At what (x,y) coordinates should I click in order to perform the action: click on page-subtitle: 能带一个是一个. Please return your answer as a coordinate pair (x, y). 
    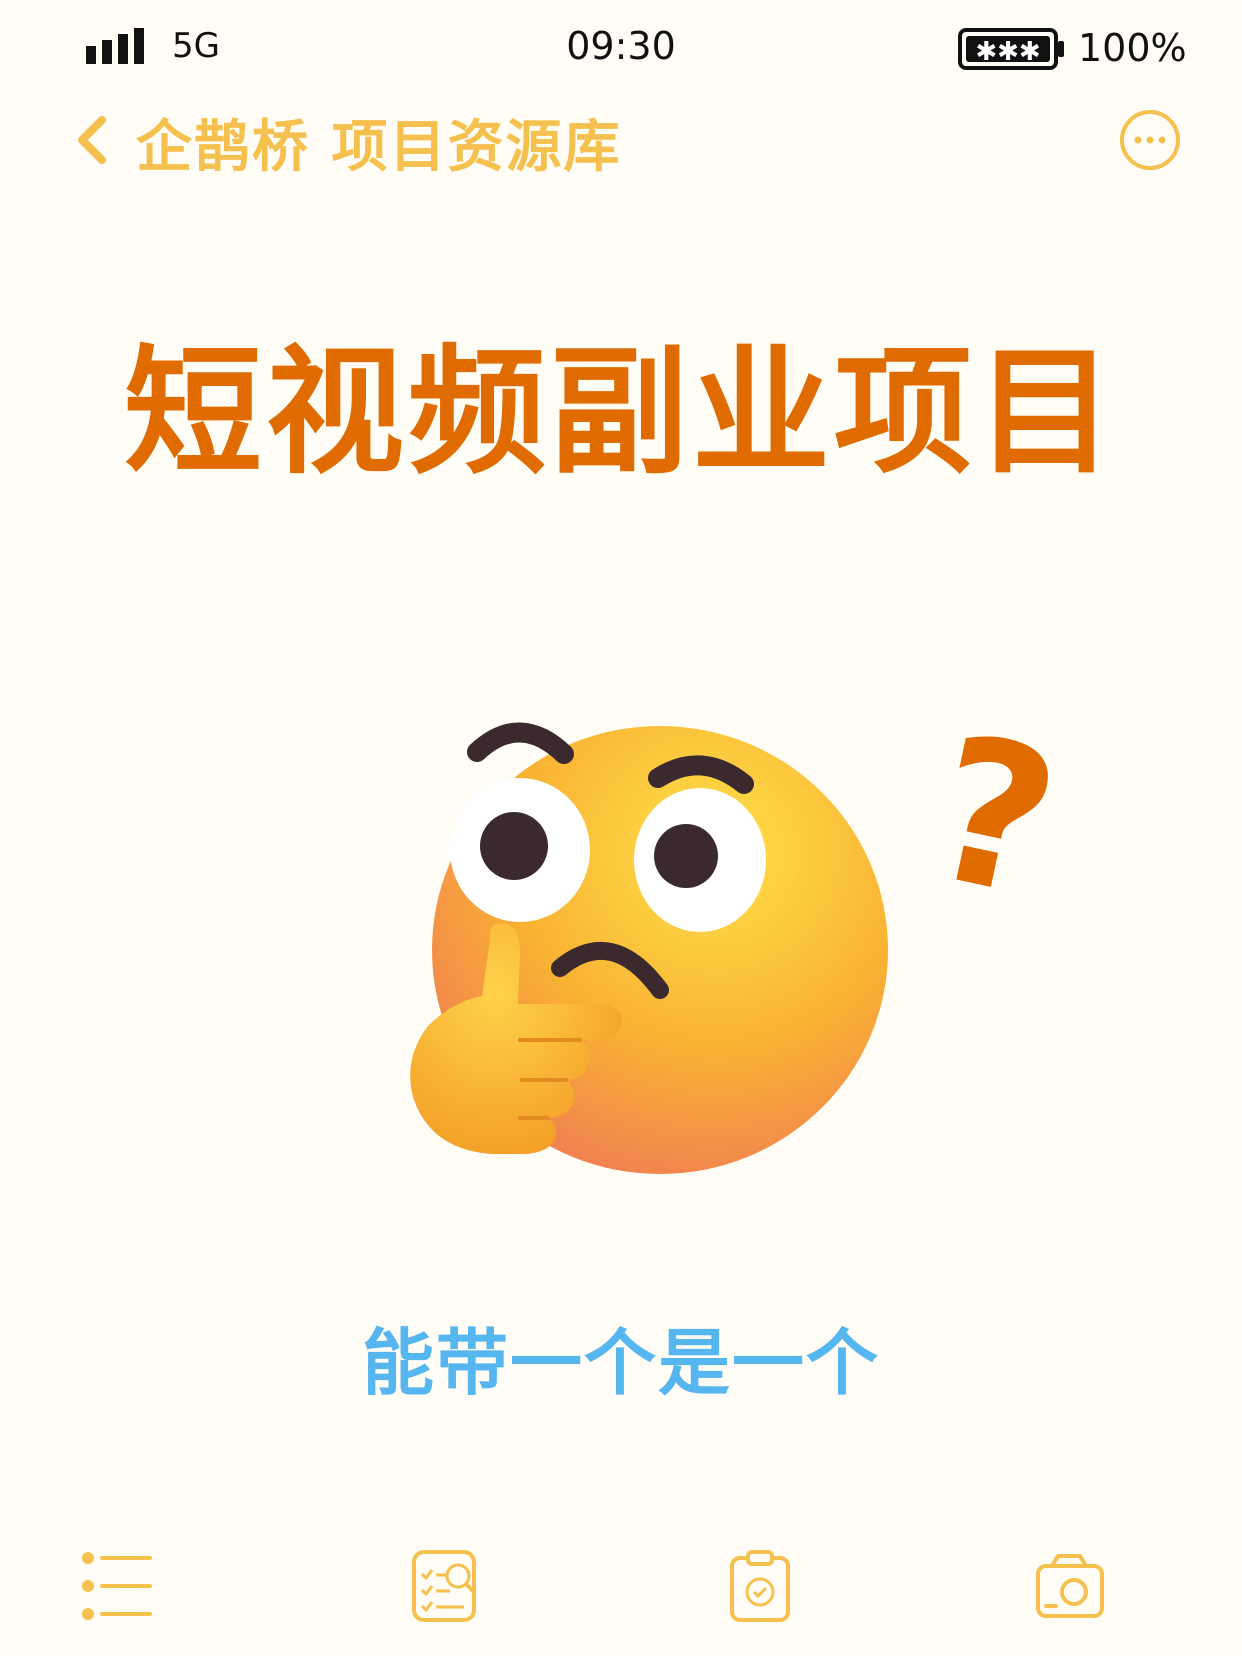
    Looking at the image, I should click on (620, 1363).